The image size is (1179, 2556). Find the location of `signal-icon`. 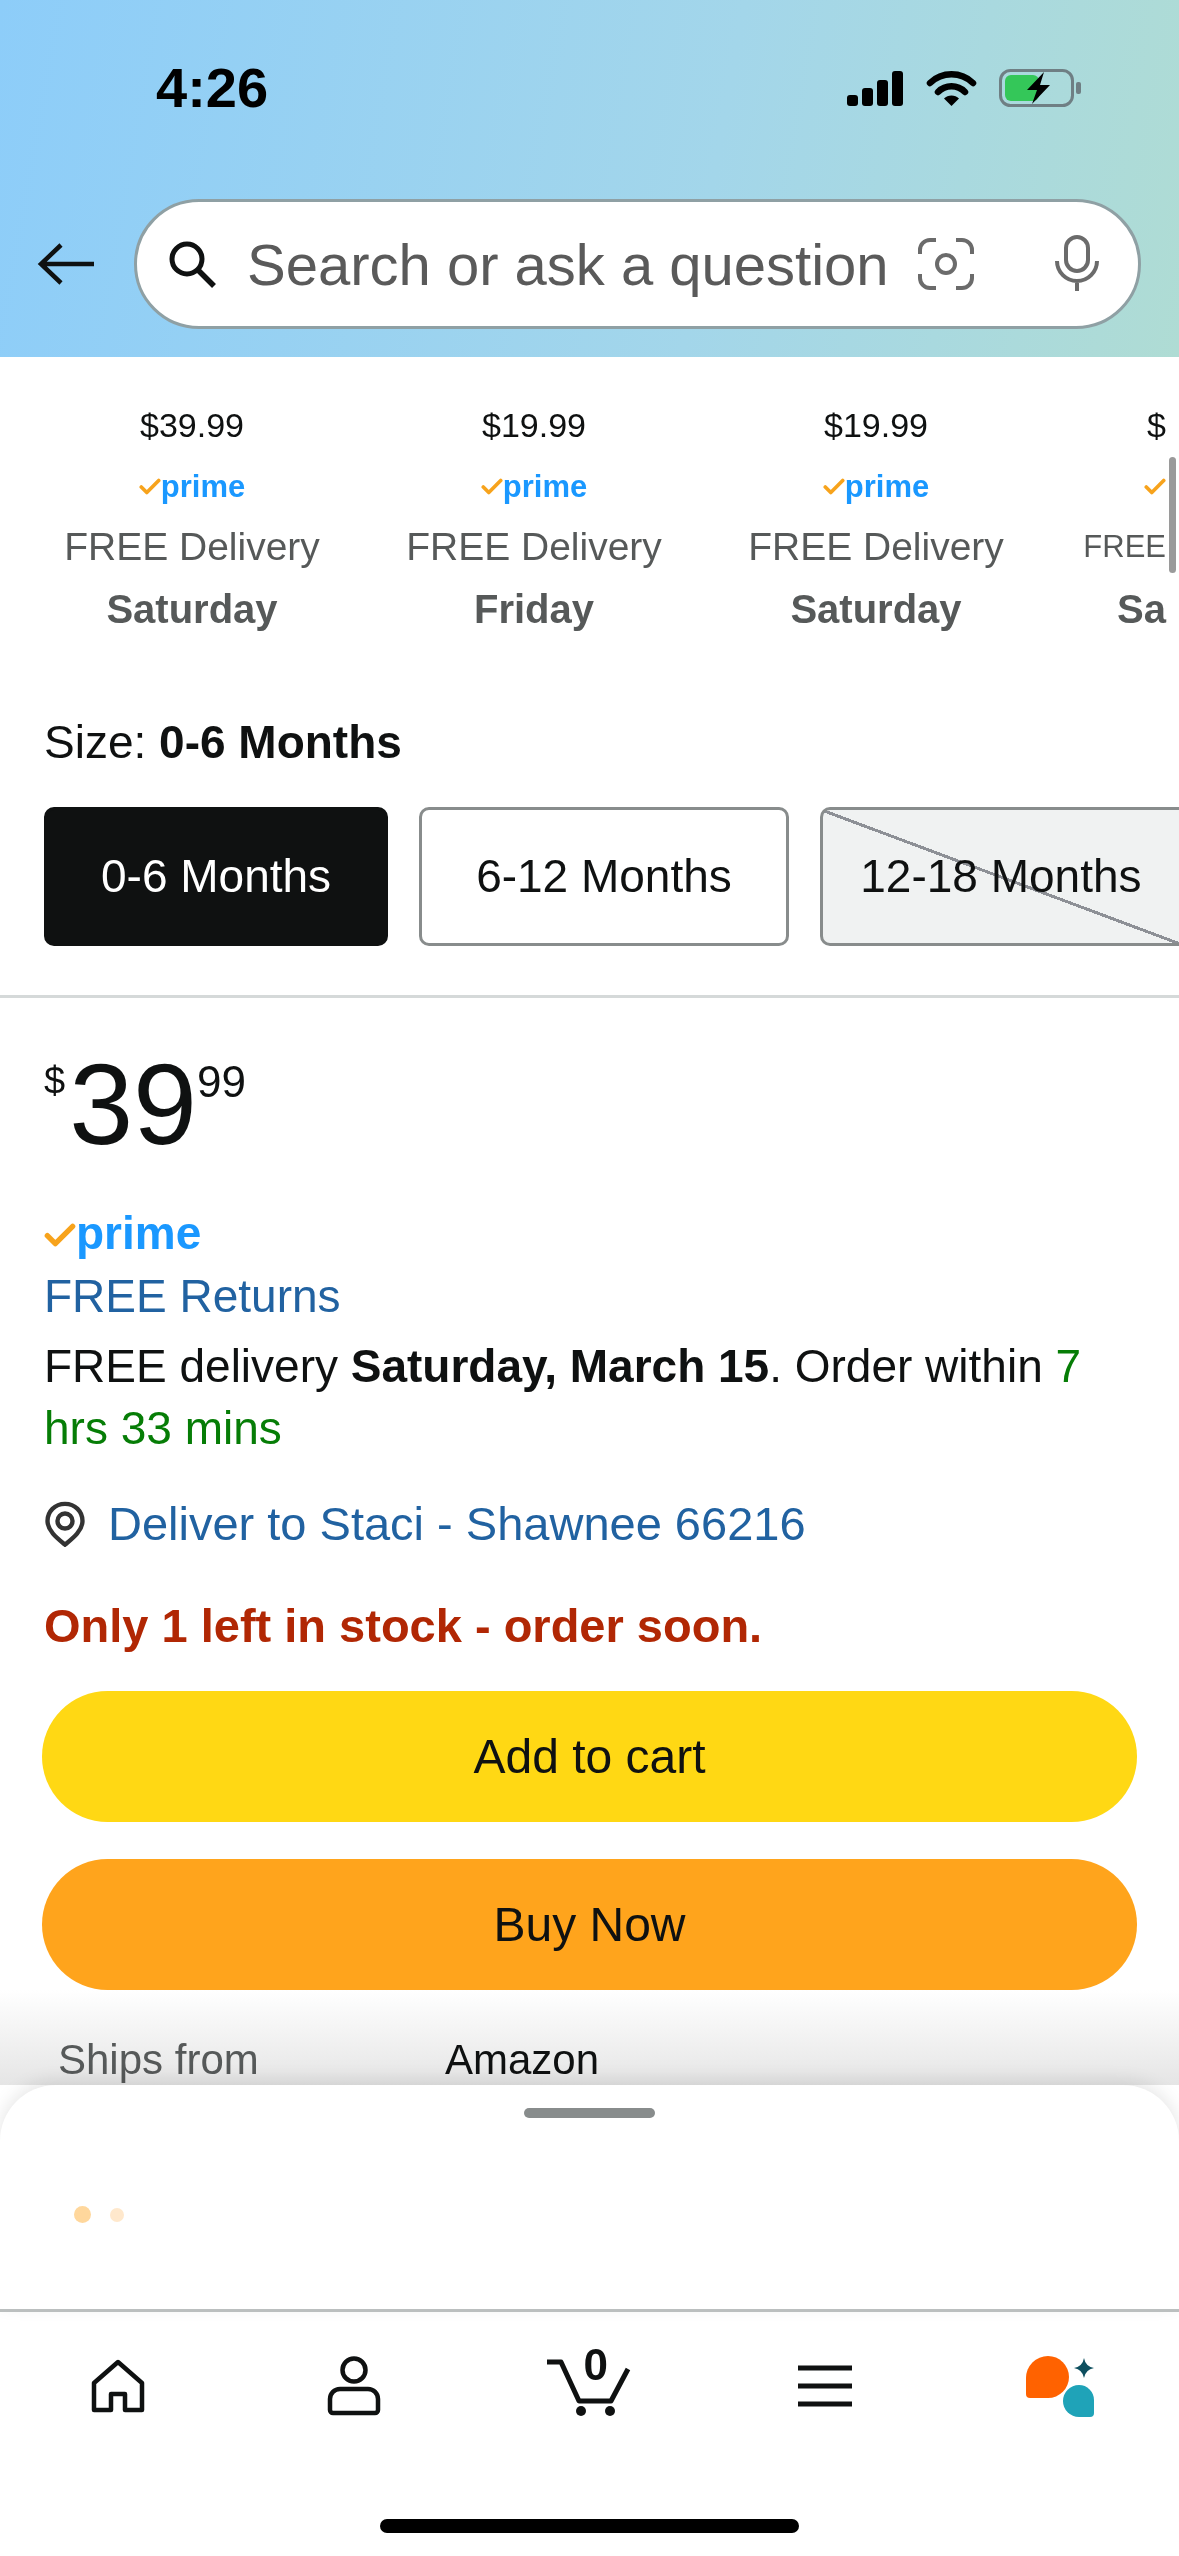

signal-icon is located at coordinates (875, 88).